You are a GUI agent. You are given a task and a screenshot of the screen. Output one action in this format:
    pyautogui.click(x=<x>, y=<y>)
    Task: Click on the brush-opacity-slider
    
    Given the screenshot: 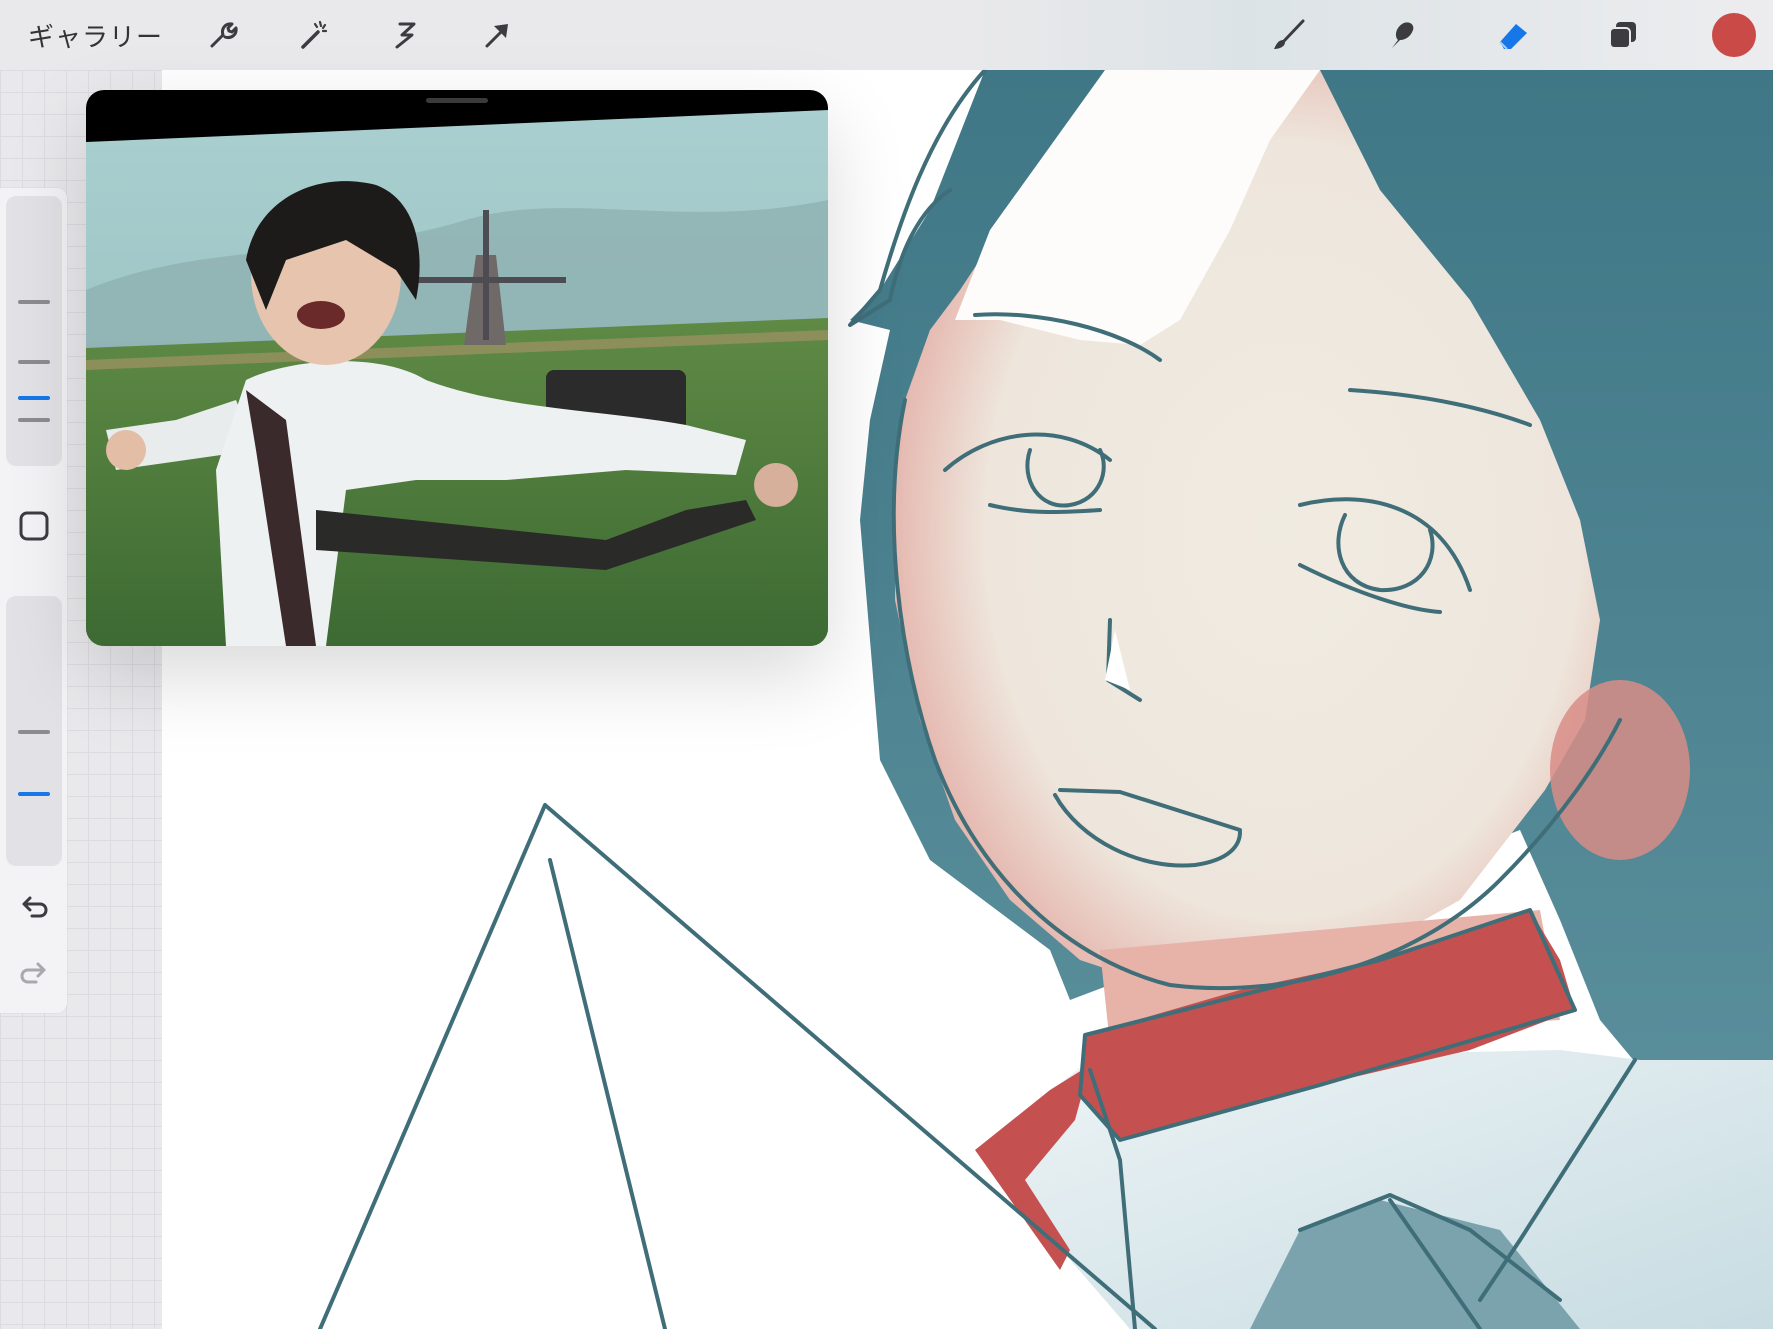 What is the action you would take?
    pyautogui.click(x=34, y=731)
    